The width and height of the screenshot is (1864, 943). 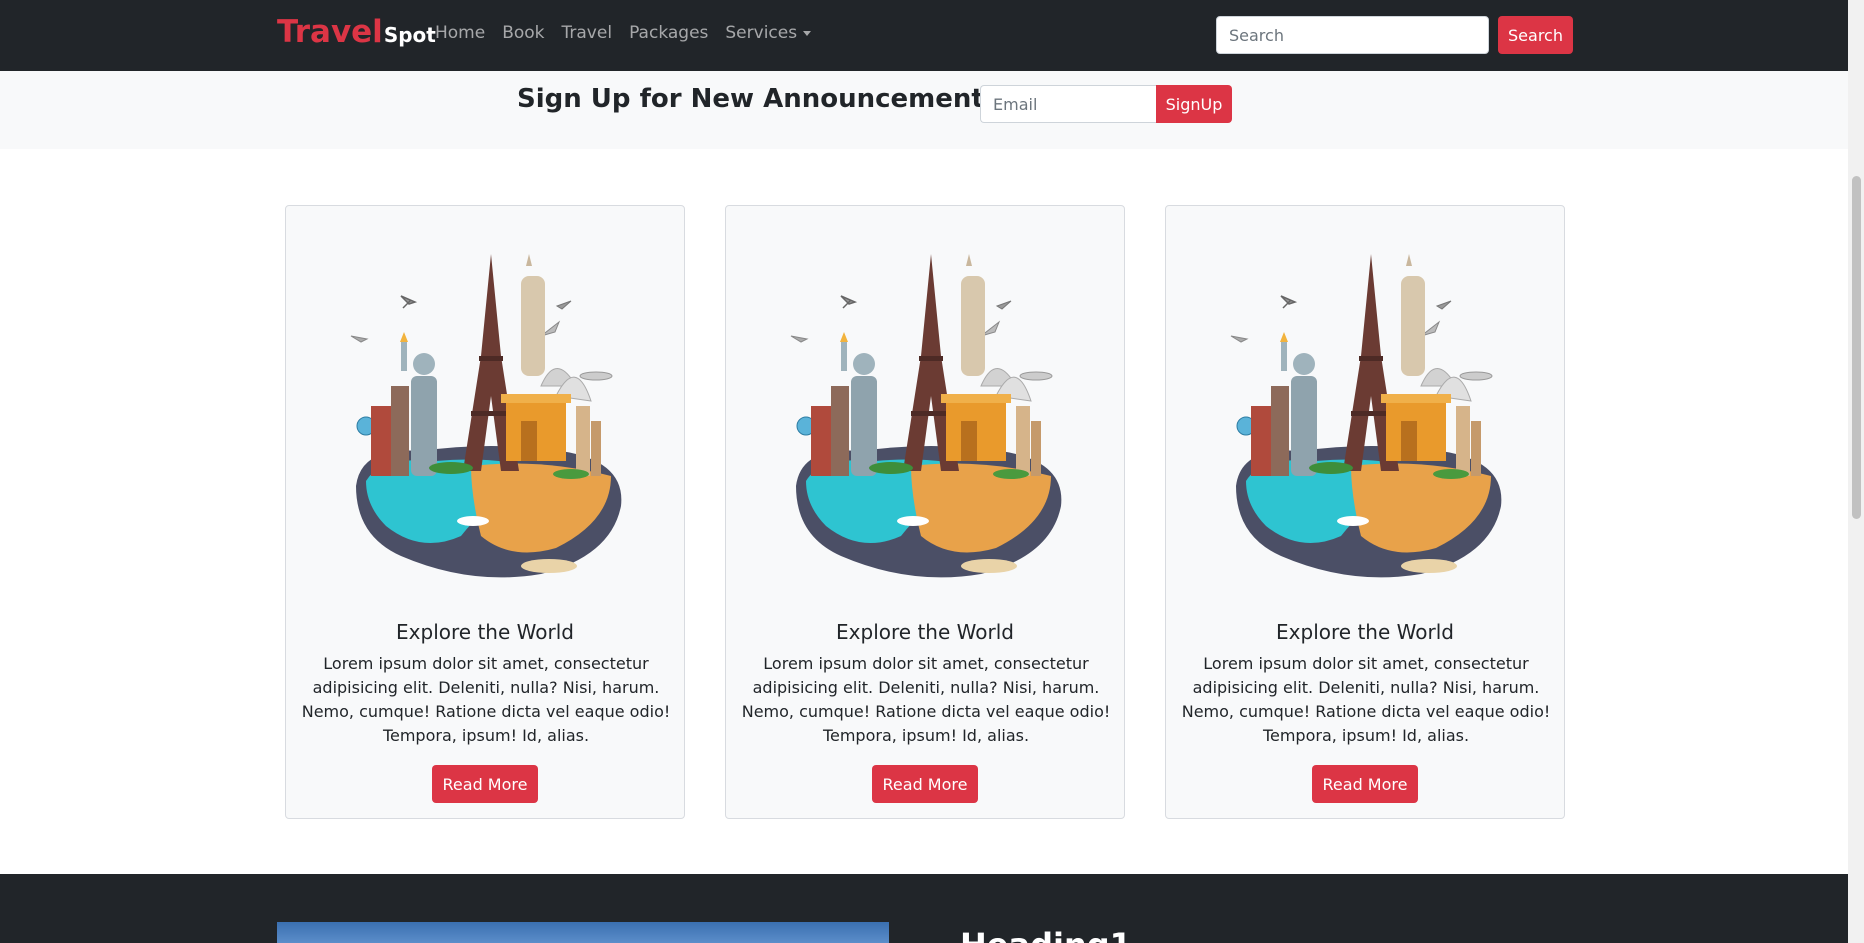 I want to click on brand-logo: Travel Spot, so click(x=356, y=32).